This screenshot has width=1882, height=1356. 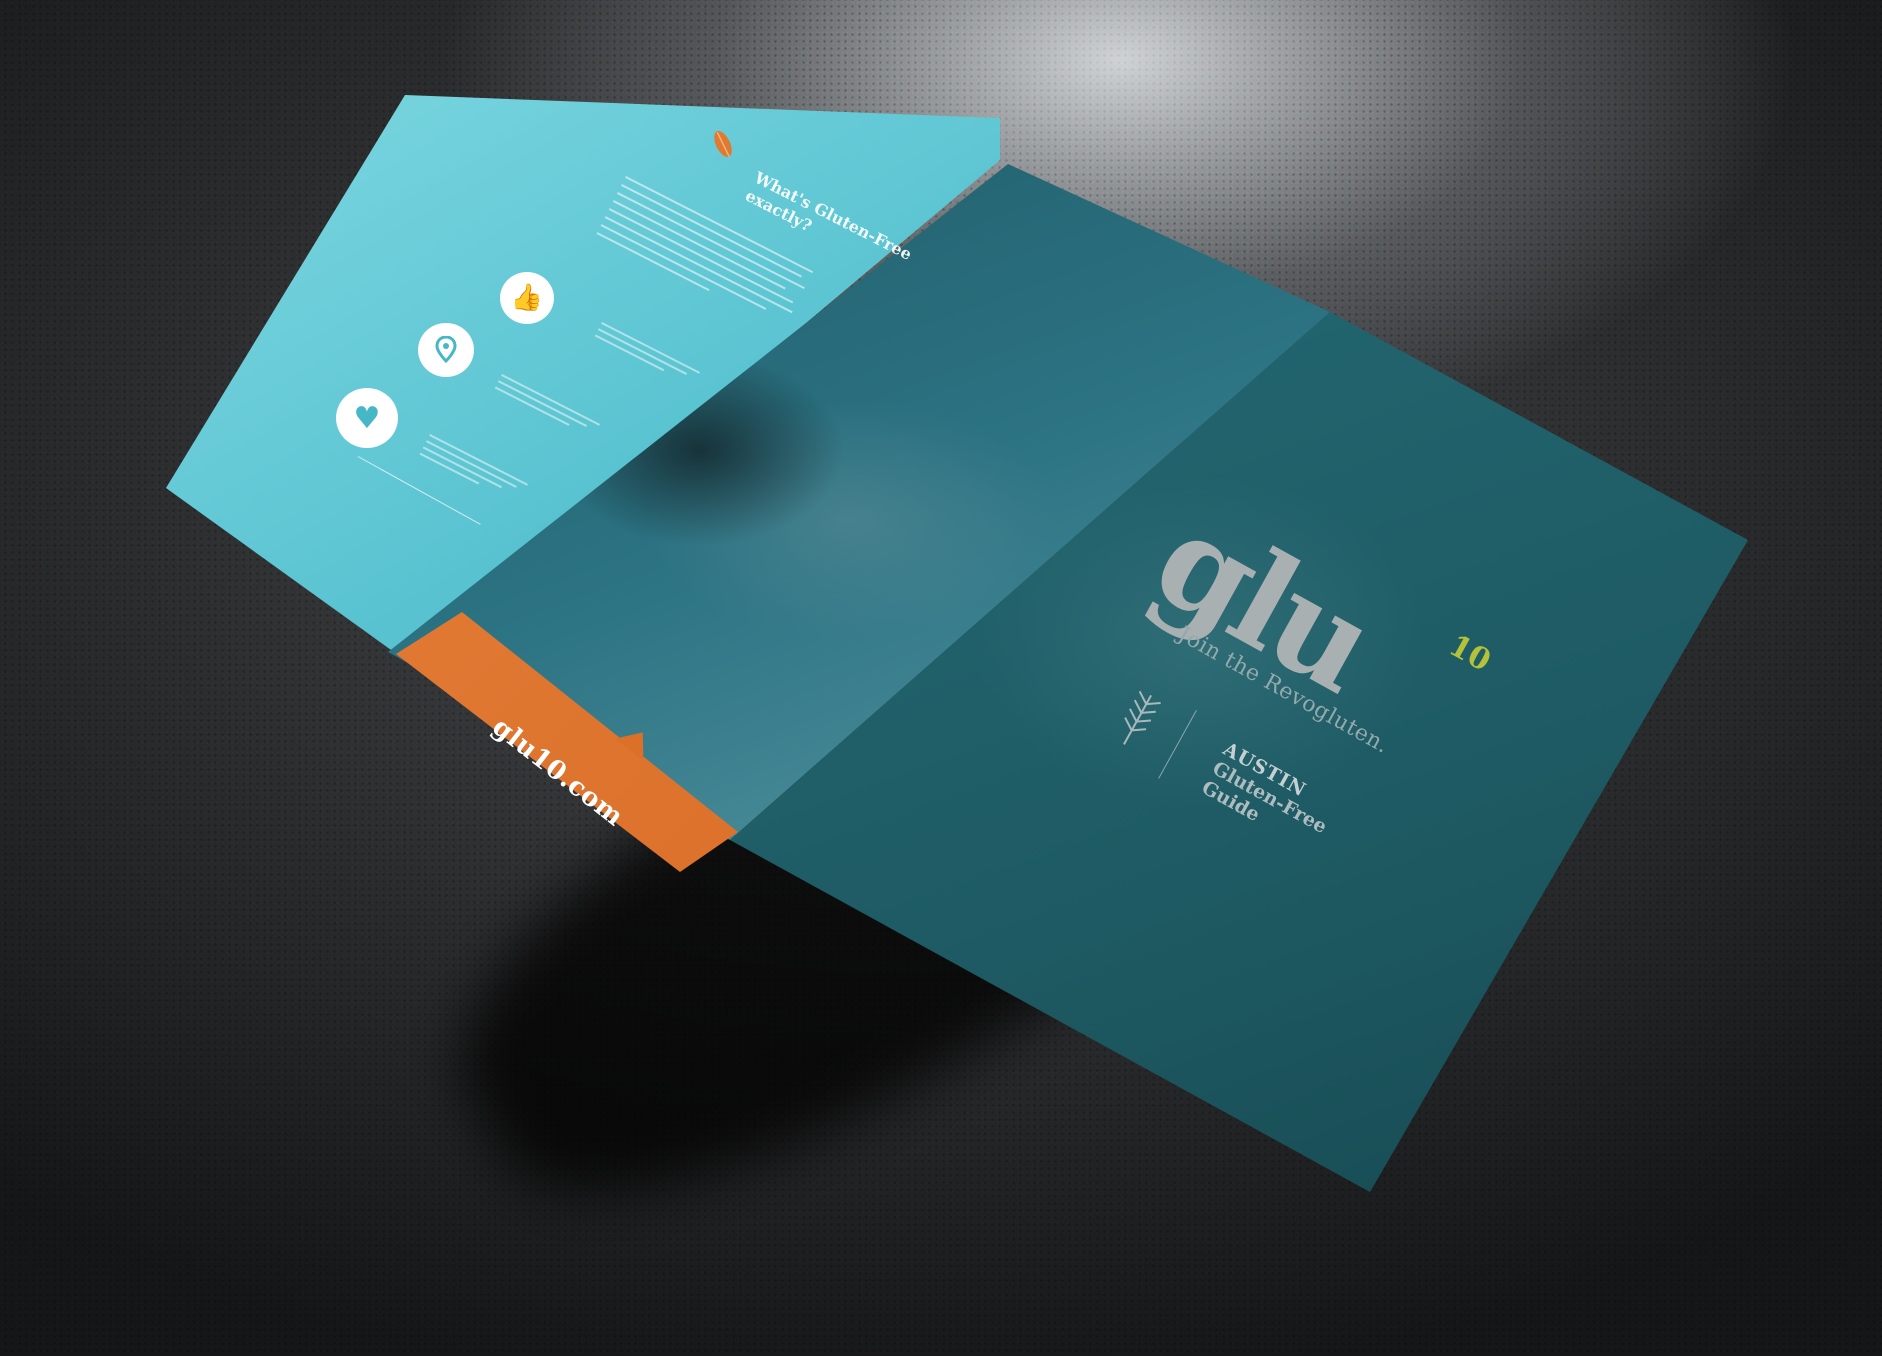 I want to click on map-pin-icon, so click(x=446, y=350).